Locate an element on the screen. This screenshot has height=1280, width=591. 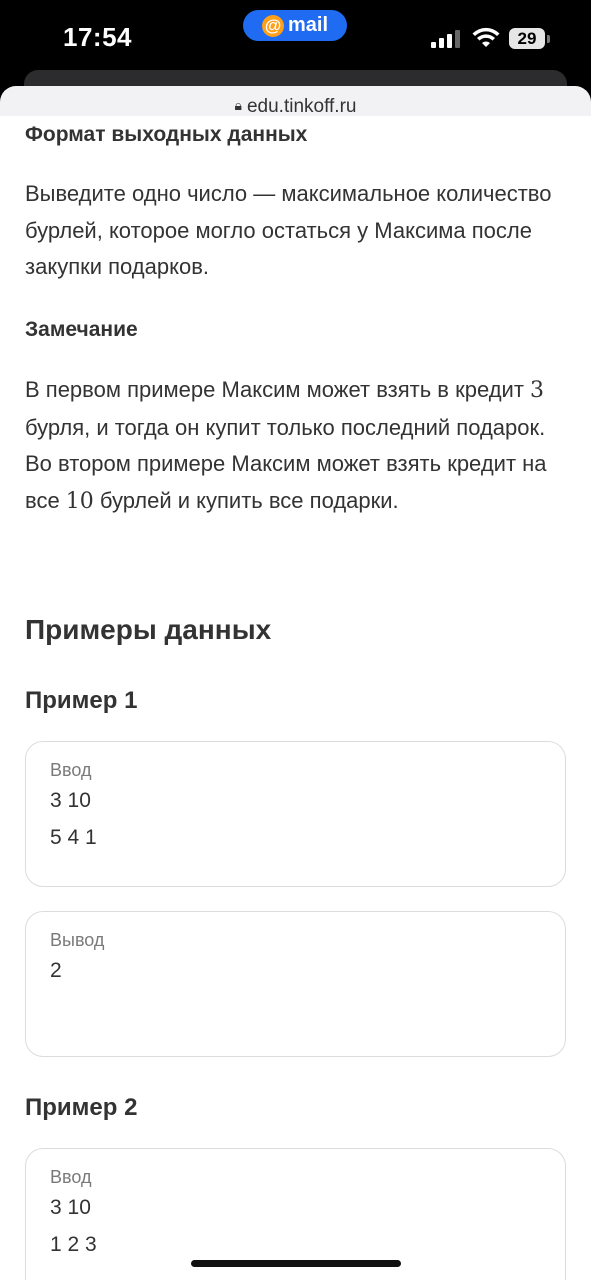
url-text: edu.tinkoff.ru is located at coordinates (301, 106).